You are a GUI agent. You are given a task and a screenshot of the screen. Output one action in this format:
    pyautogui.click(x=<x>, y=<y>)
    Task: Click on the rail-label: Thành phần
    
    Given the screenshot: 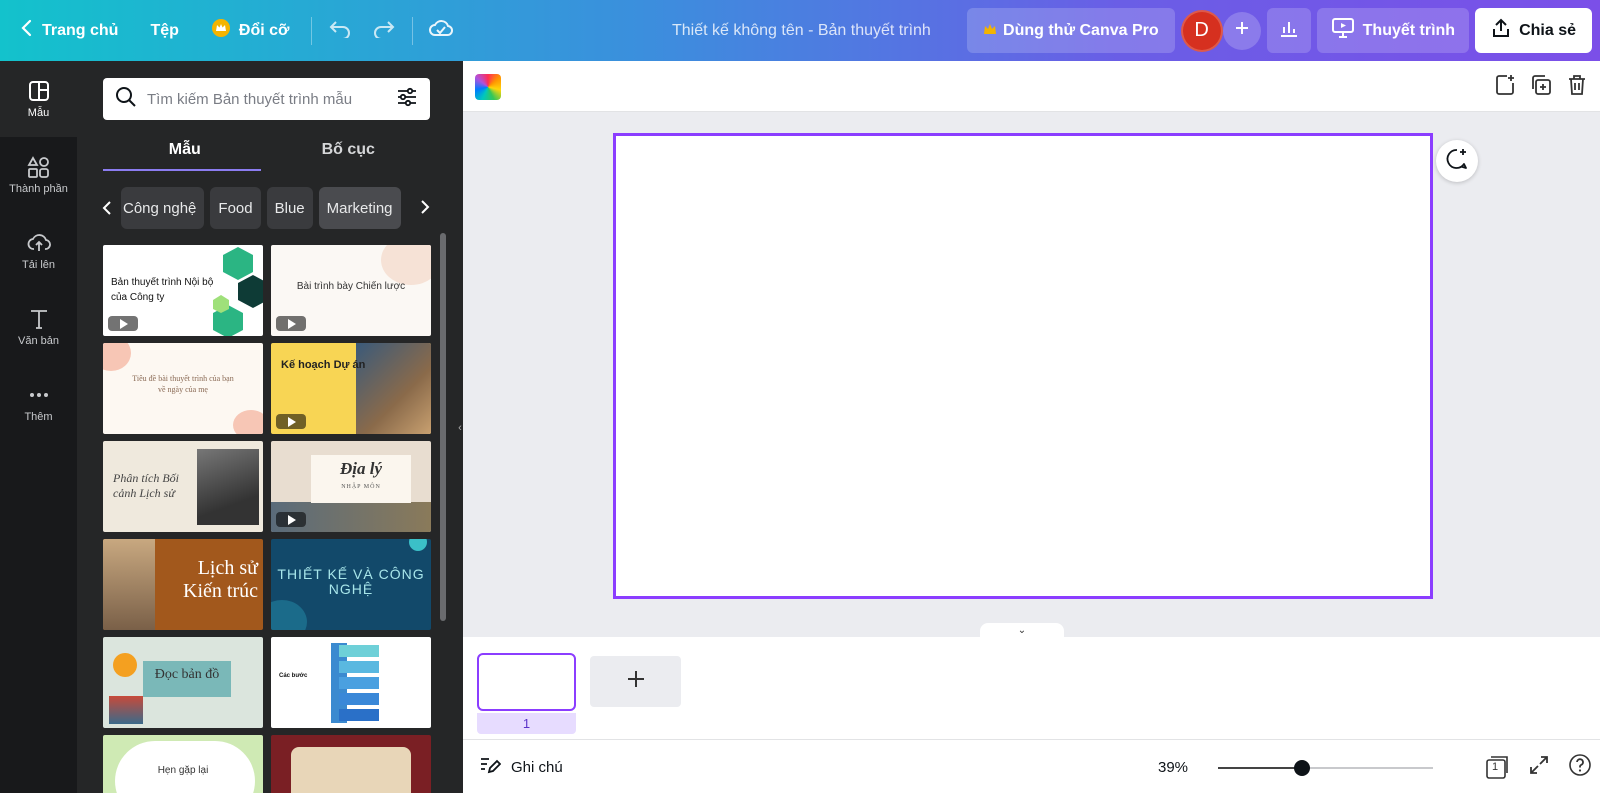 What is the action you would take?
    pyautogui.click(x=38, y=189)
    